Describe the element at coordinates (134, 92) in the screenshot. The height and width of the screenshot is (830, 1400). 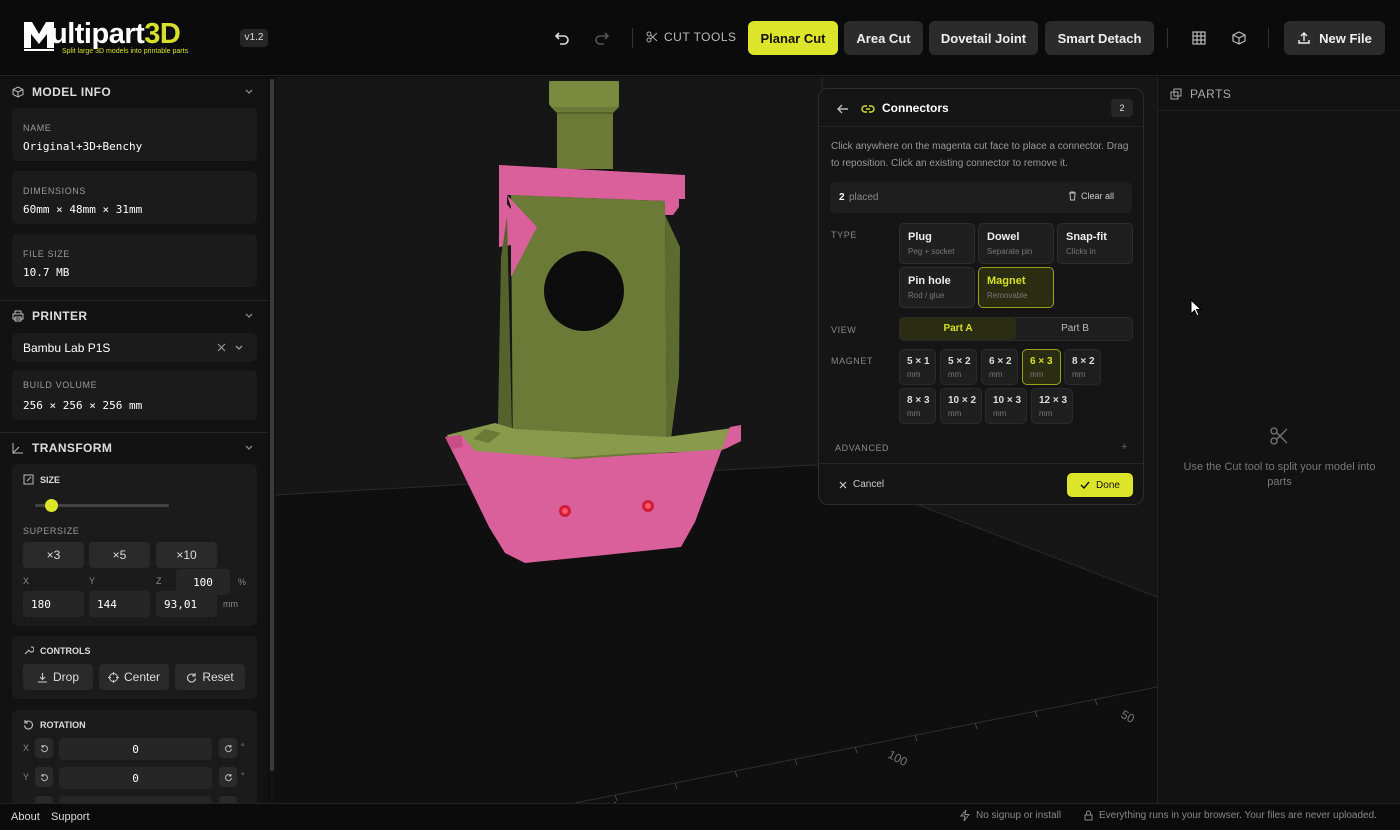
I see `model-info-header: MODEL INFO` at that location.